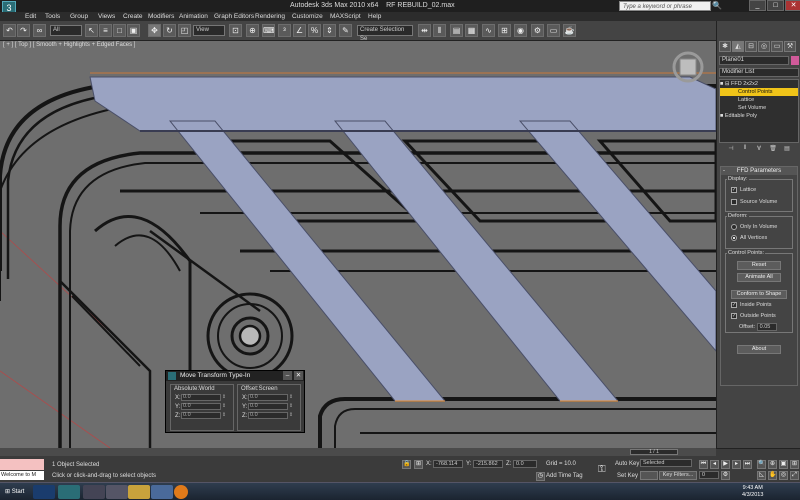  Describe the element at coordinates (738, 46) in the screenshot. I see `modify-tab-icon: ◭` at that location.